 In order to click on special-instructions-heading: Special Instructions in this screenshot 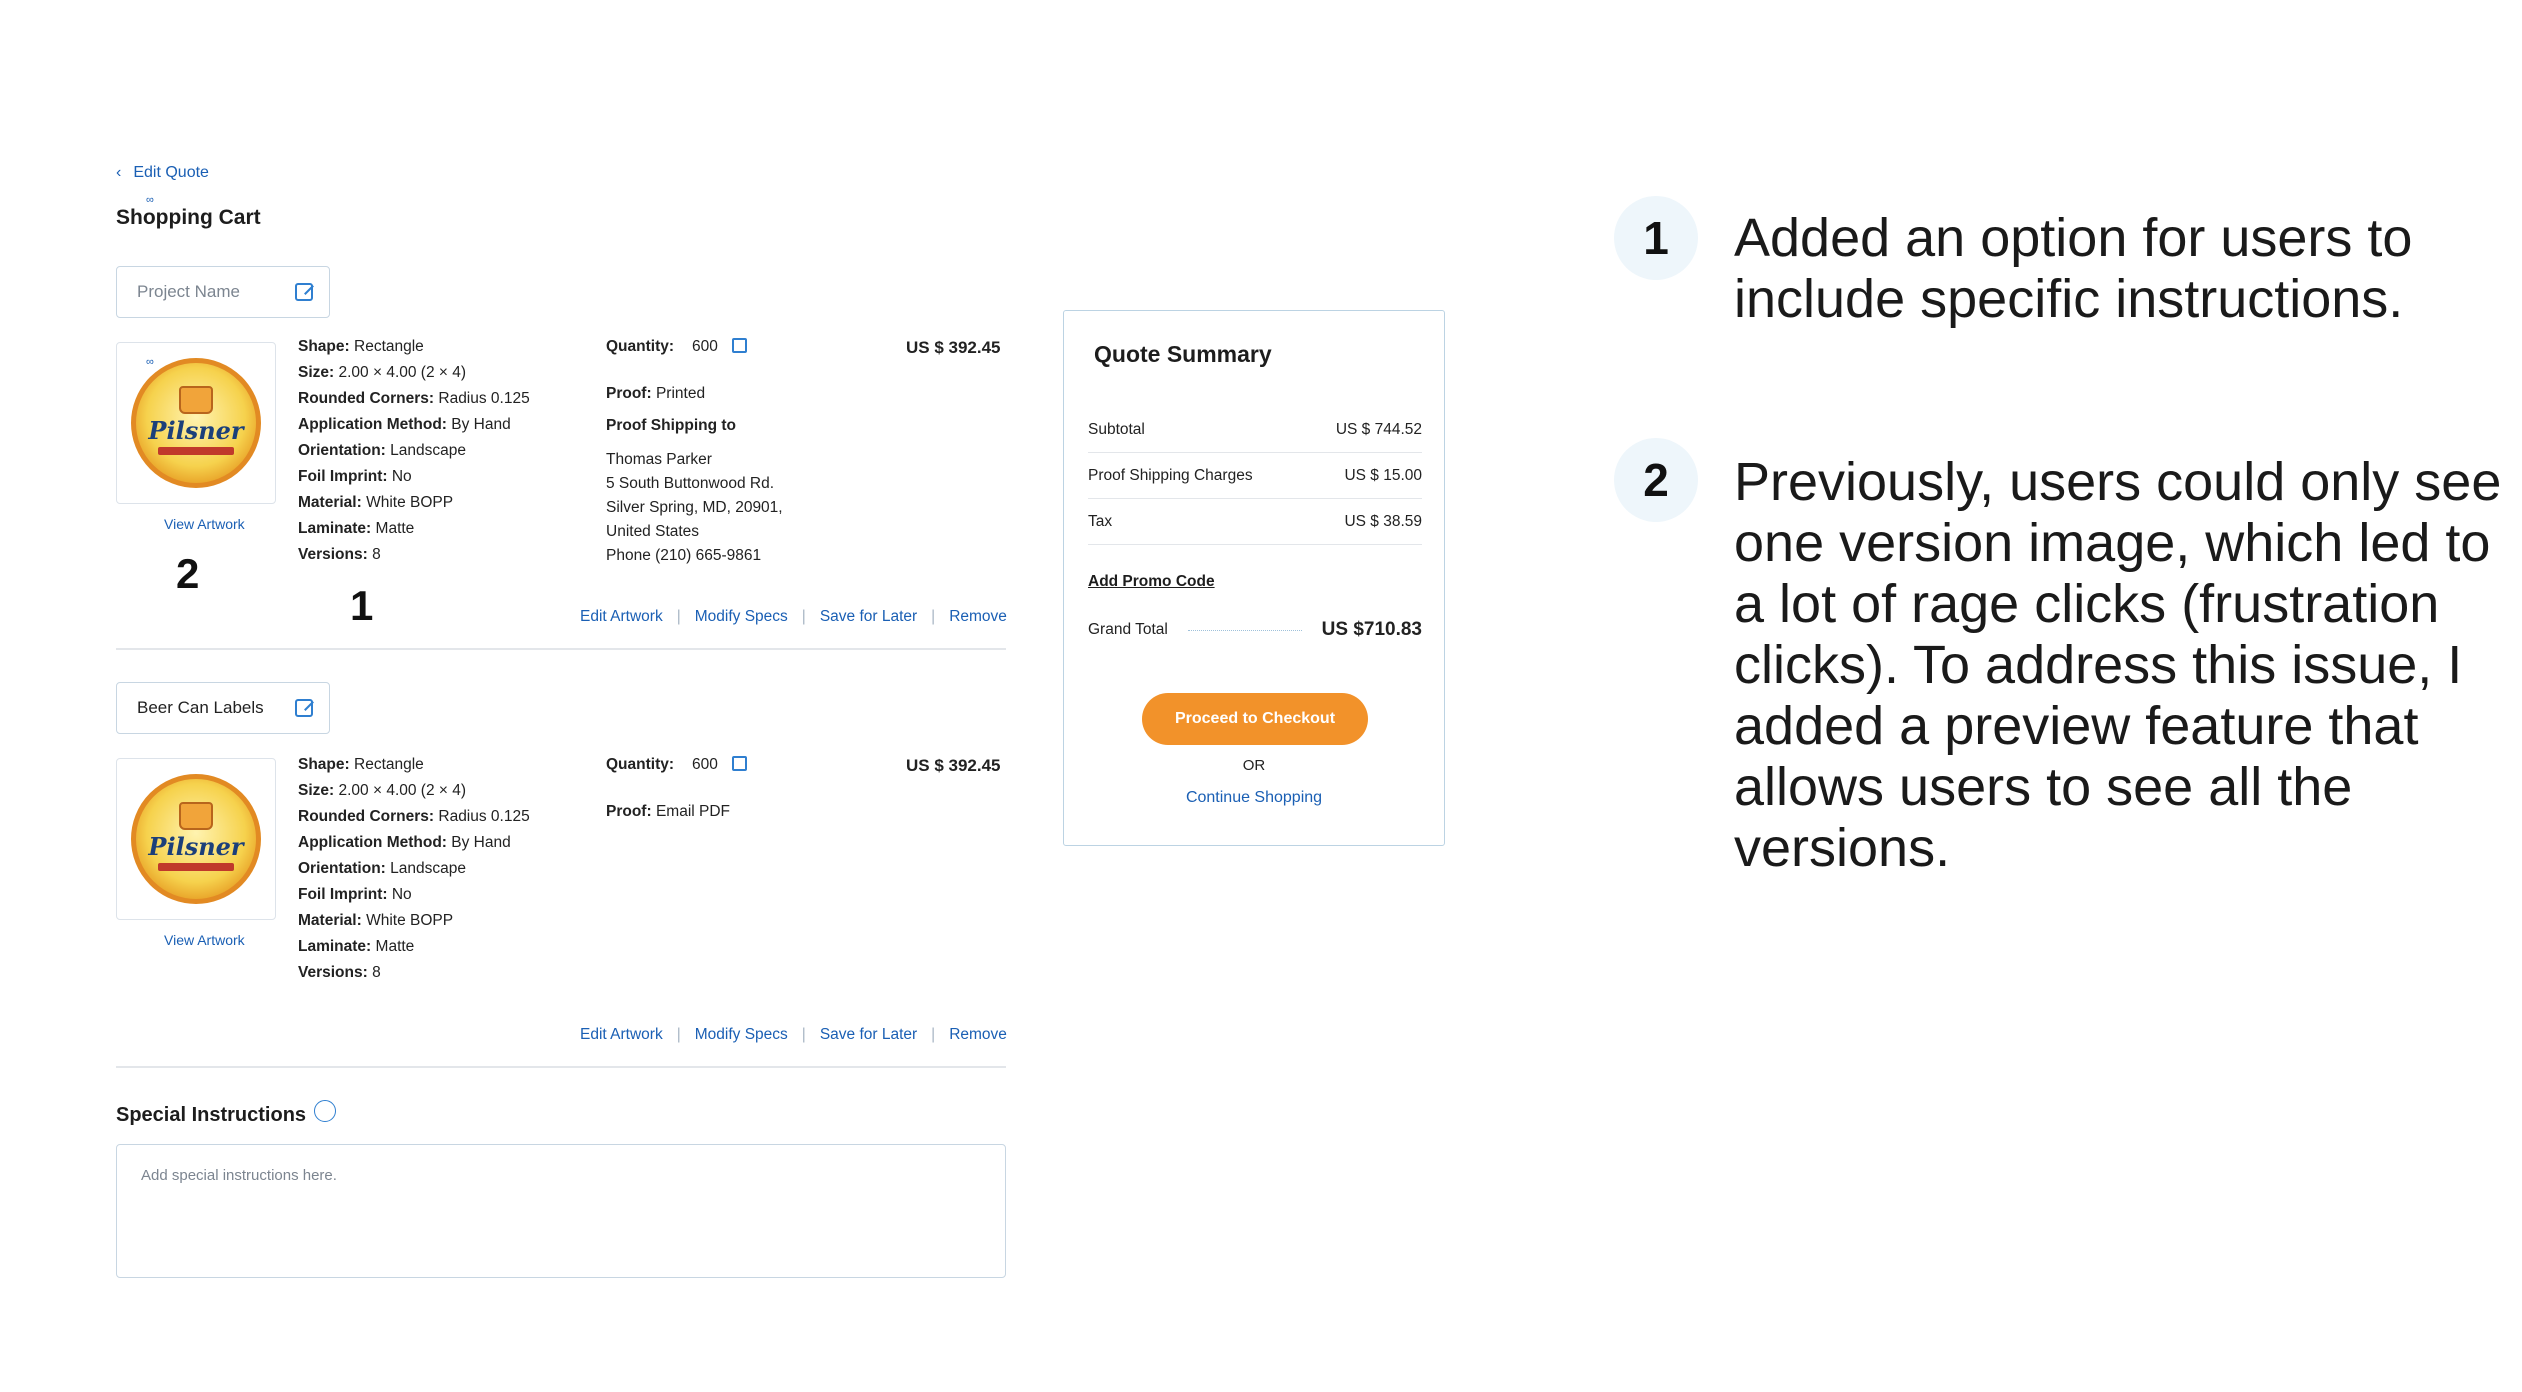, I will do `click(226, 1113)`.